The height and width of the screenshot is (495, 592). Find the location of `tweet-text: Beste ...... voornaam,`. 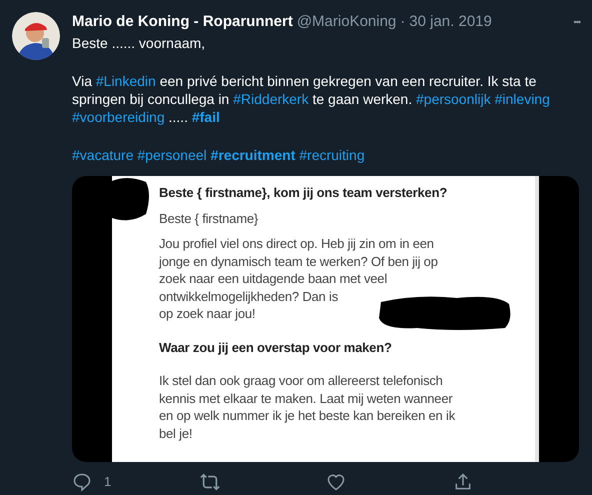

tweet-text: Beste ...... voornaam, is located at coordinates (139, 43).